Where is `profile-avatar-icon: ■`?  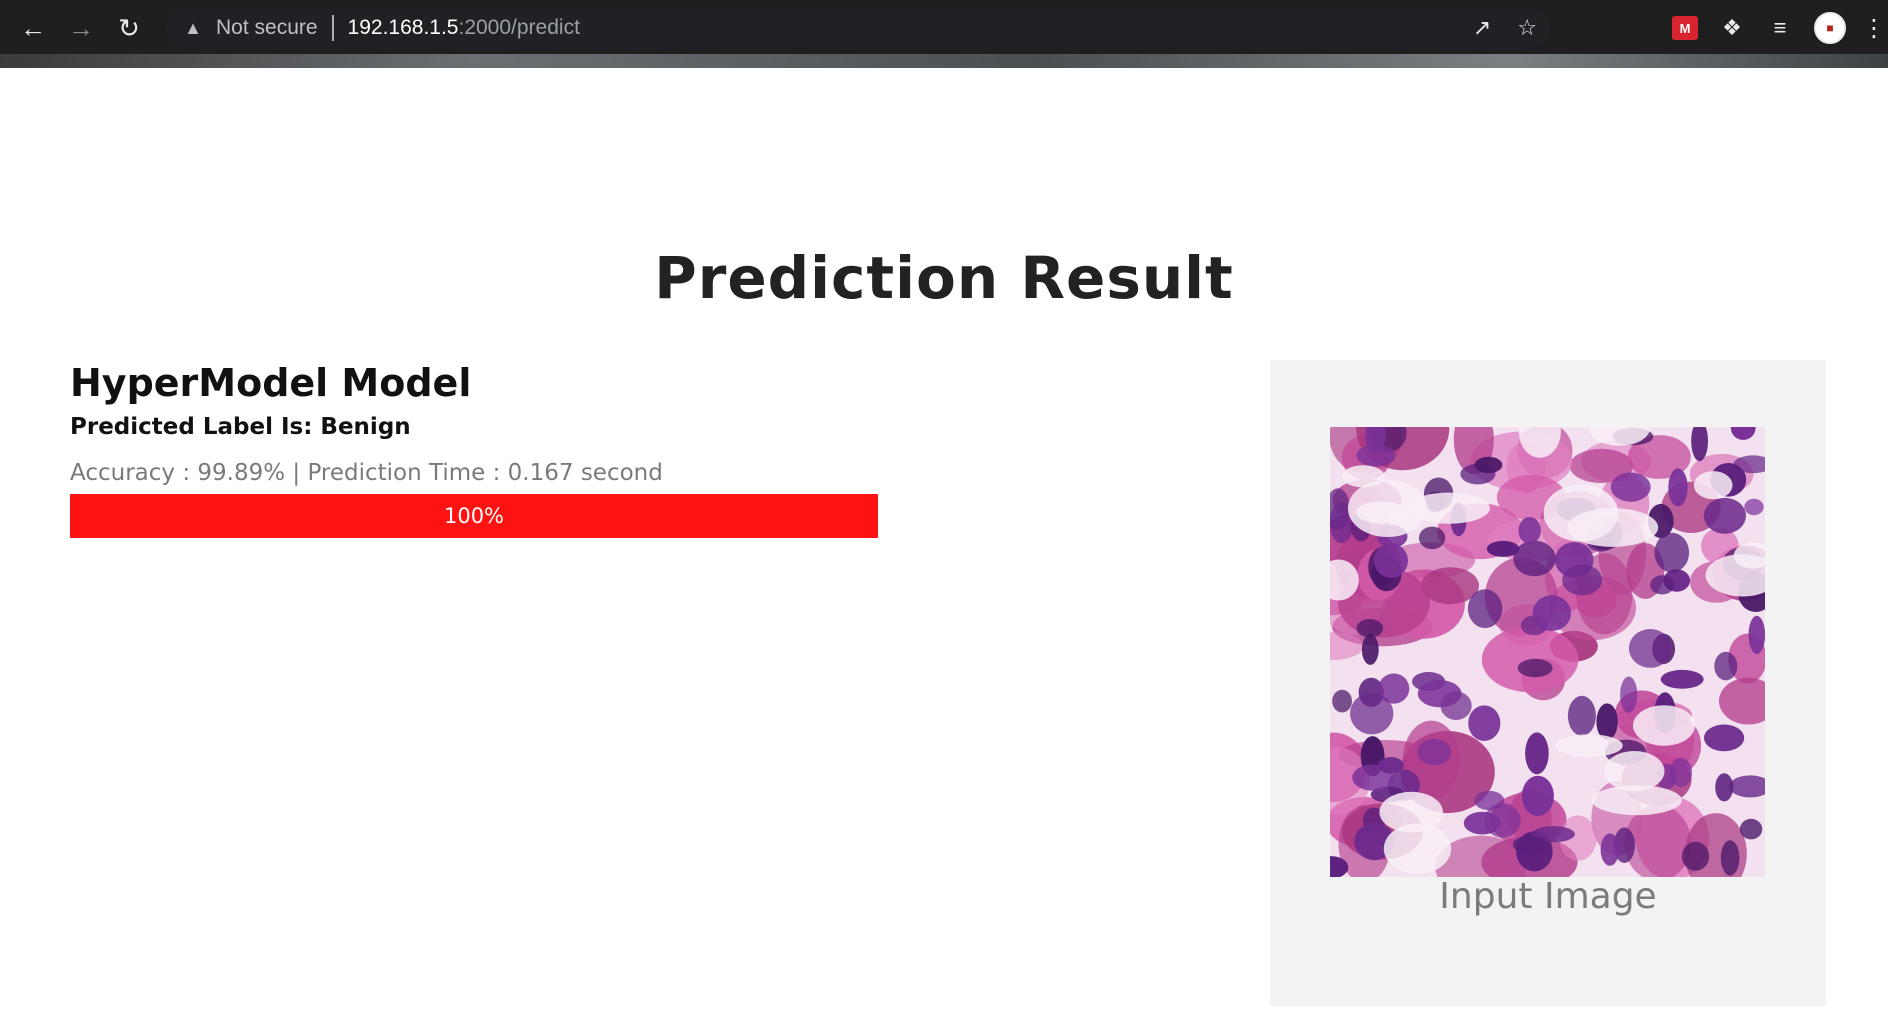
profile-avatar-icon: ■ is located at coordinates (1830, 28).